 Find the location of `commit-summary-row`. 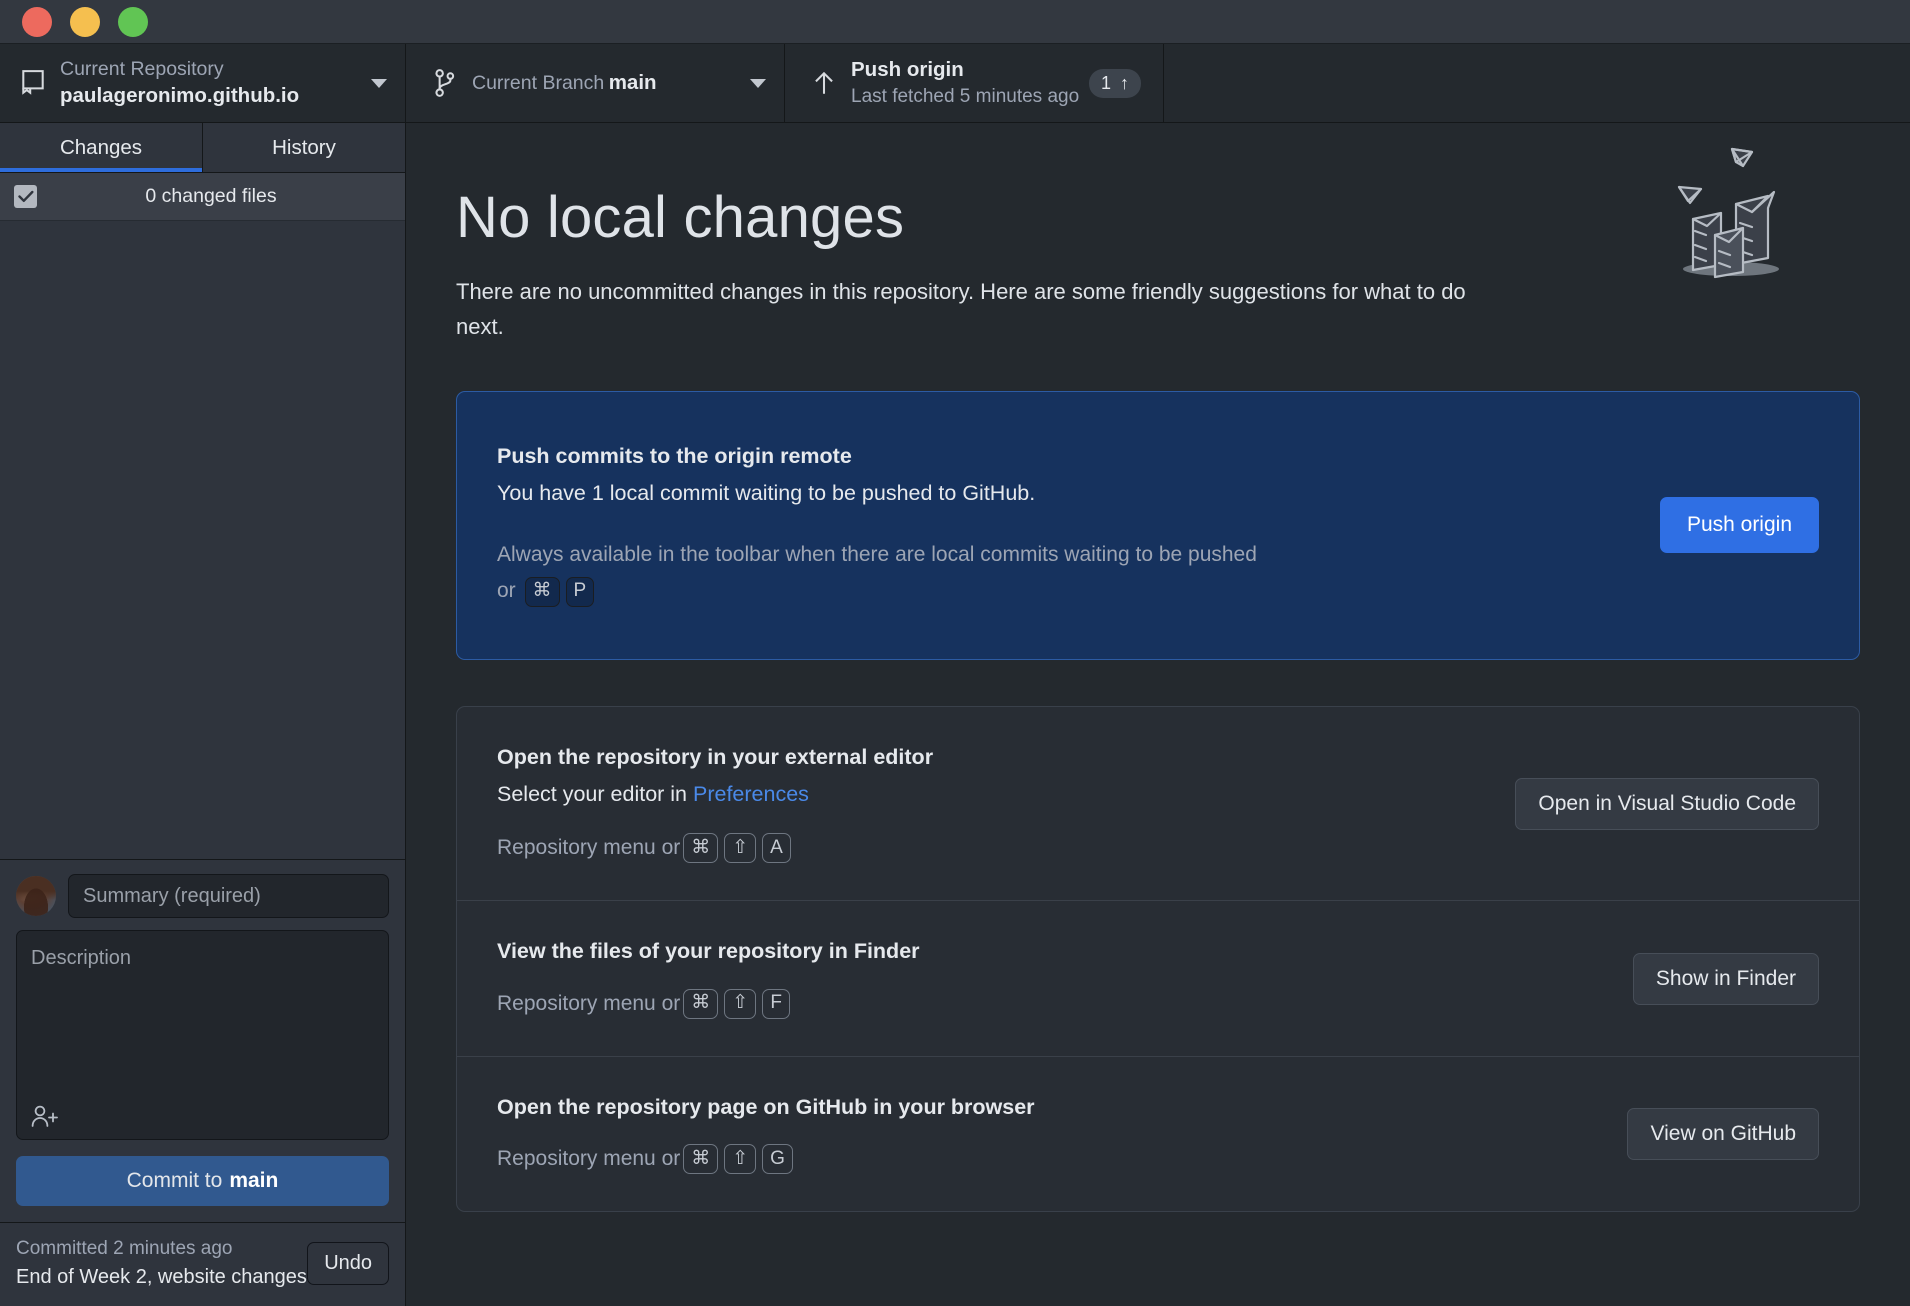

commit-summary-row is located at coordinates (202, 896).